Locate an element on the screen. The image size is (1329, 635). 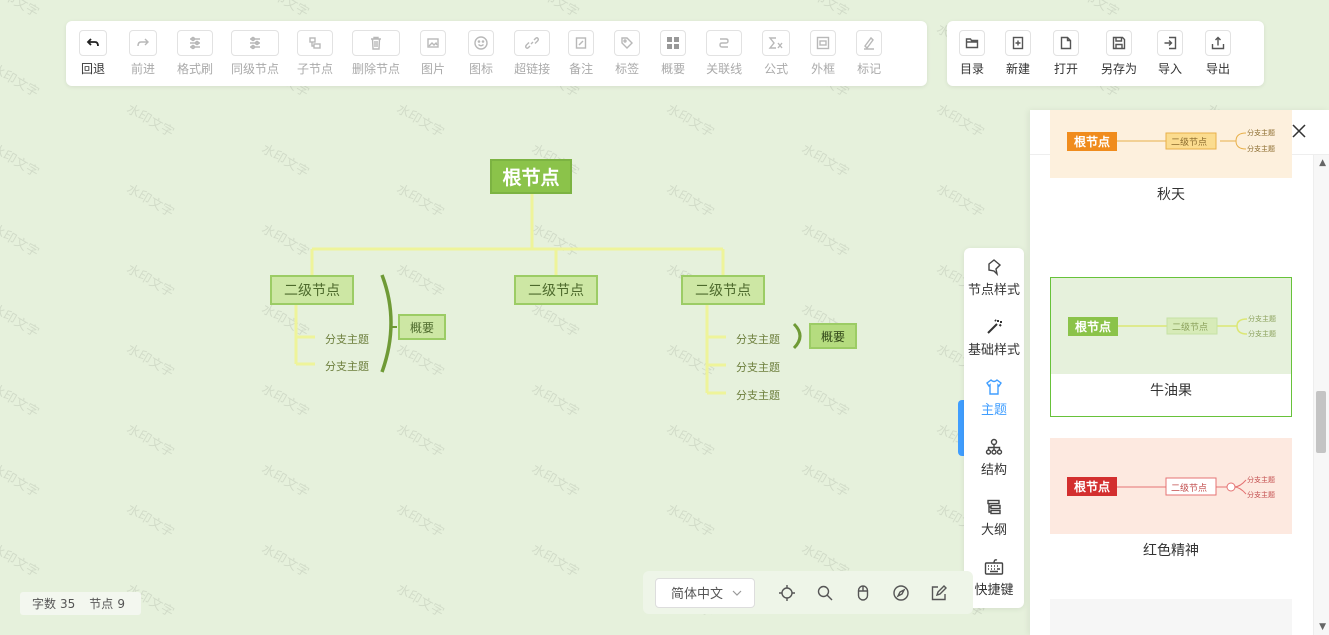
child-node-label: 子节点 is located at coordinates (315, 69).